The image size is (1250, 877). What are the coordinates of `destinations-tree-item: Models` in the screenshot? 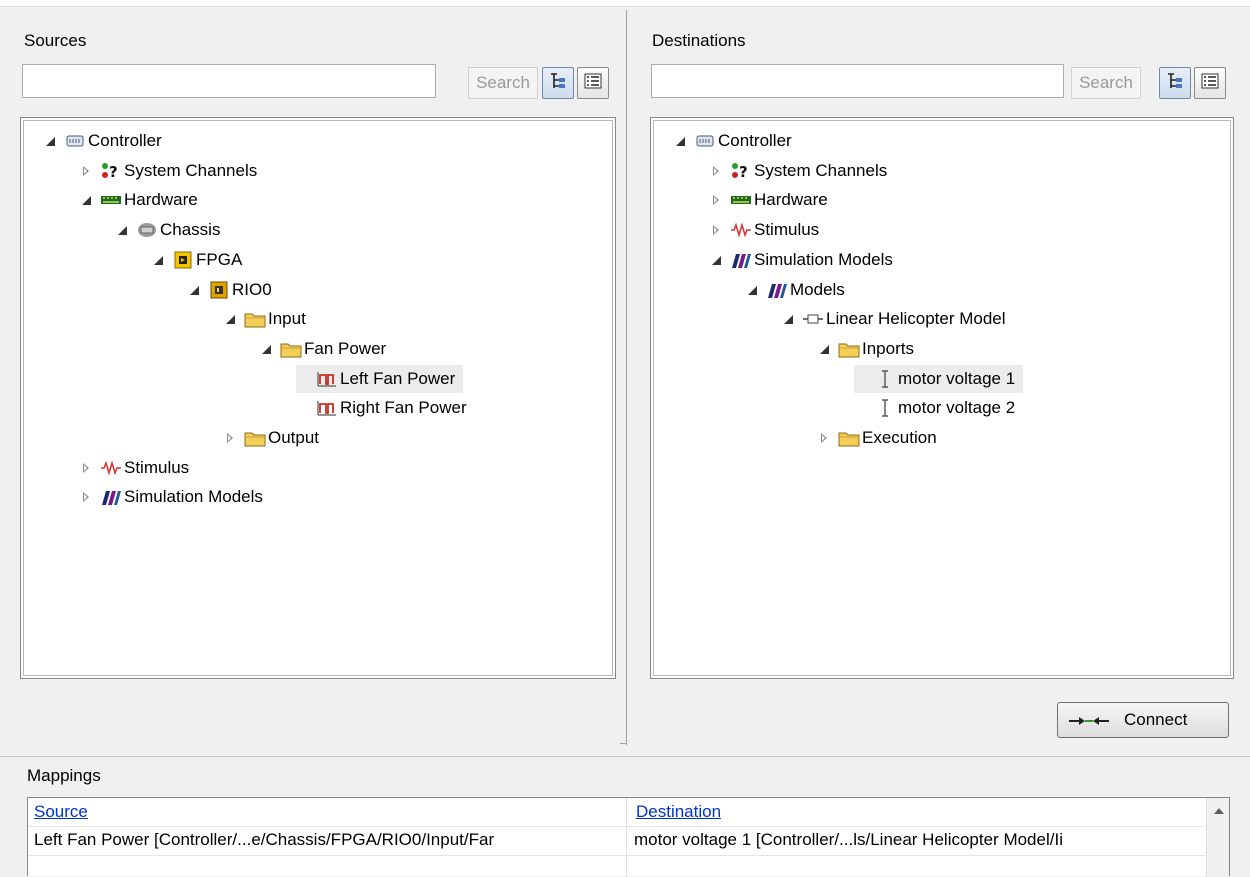 It's located at (795, 290).